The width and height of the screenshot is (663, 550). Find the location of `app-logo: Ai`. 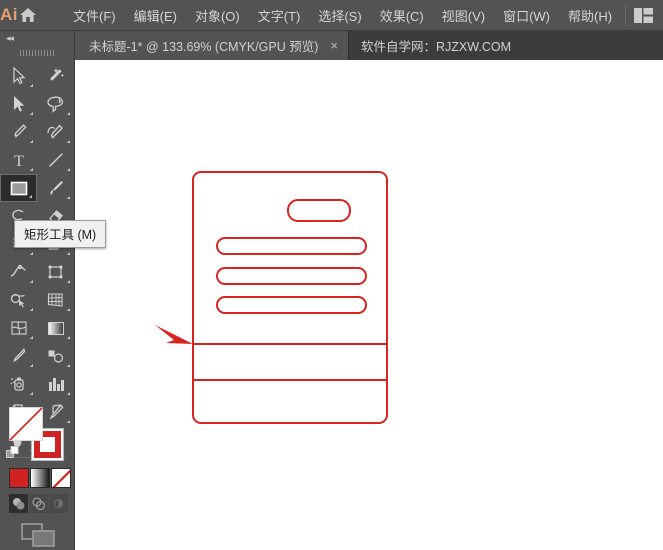

app-logo: Ai is located at coordinates (9, 14).